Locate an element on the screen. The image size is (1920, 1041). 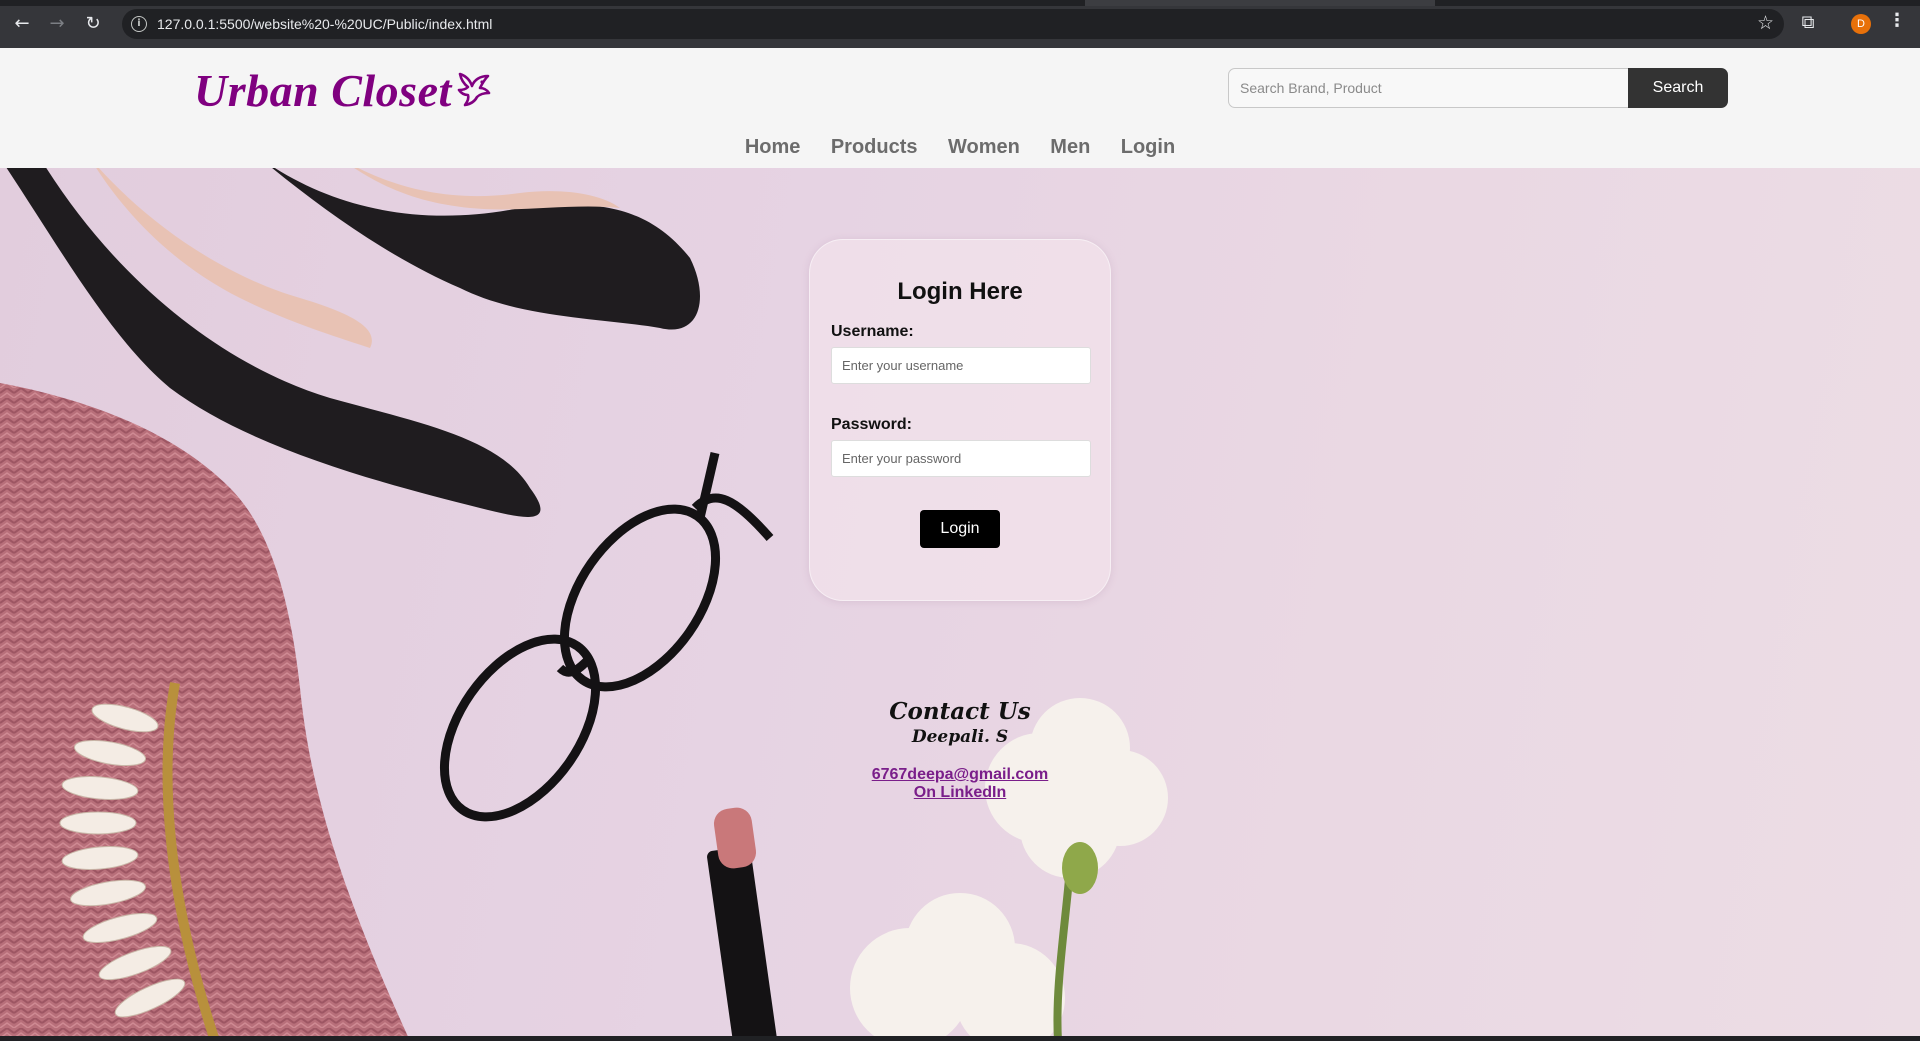
site-info-icon: i is located at coordinates (139, 24).